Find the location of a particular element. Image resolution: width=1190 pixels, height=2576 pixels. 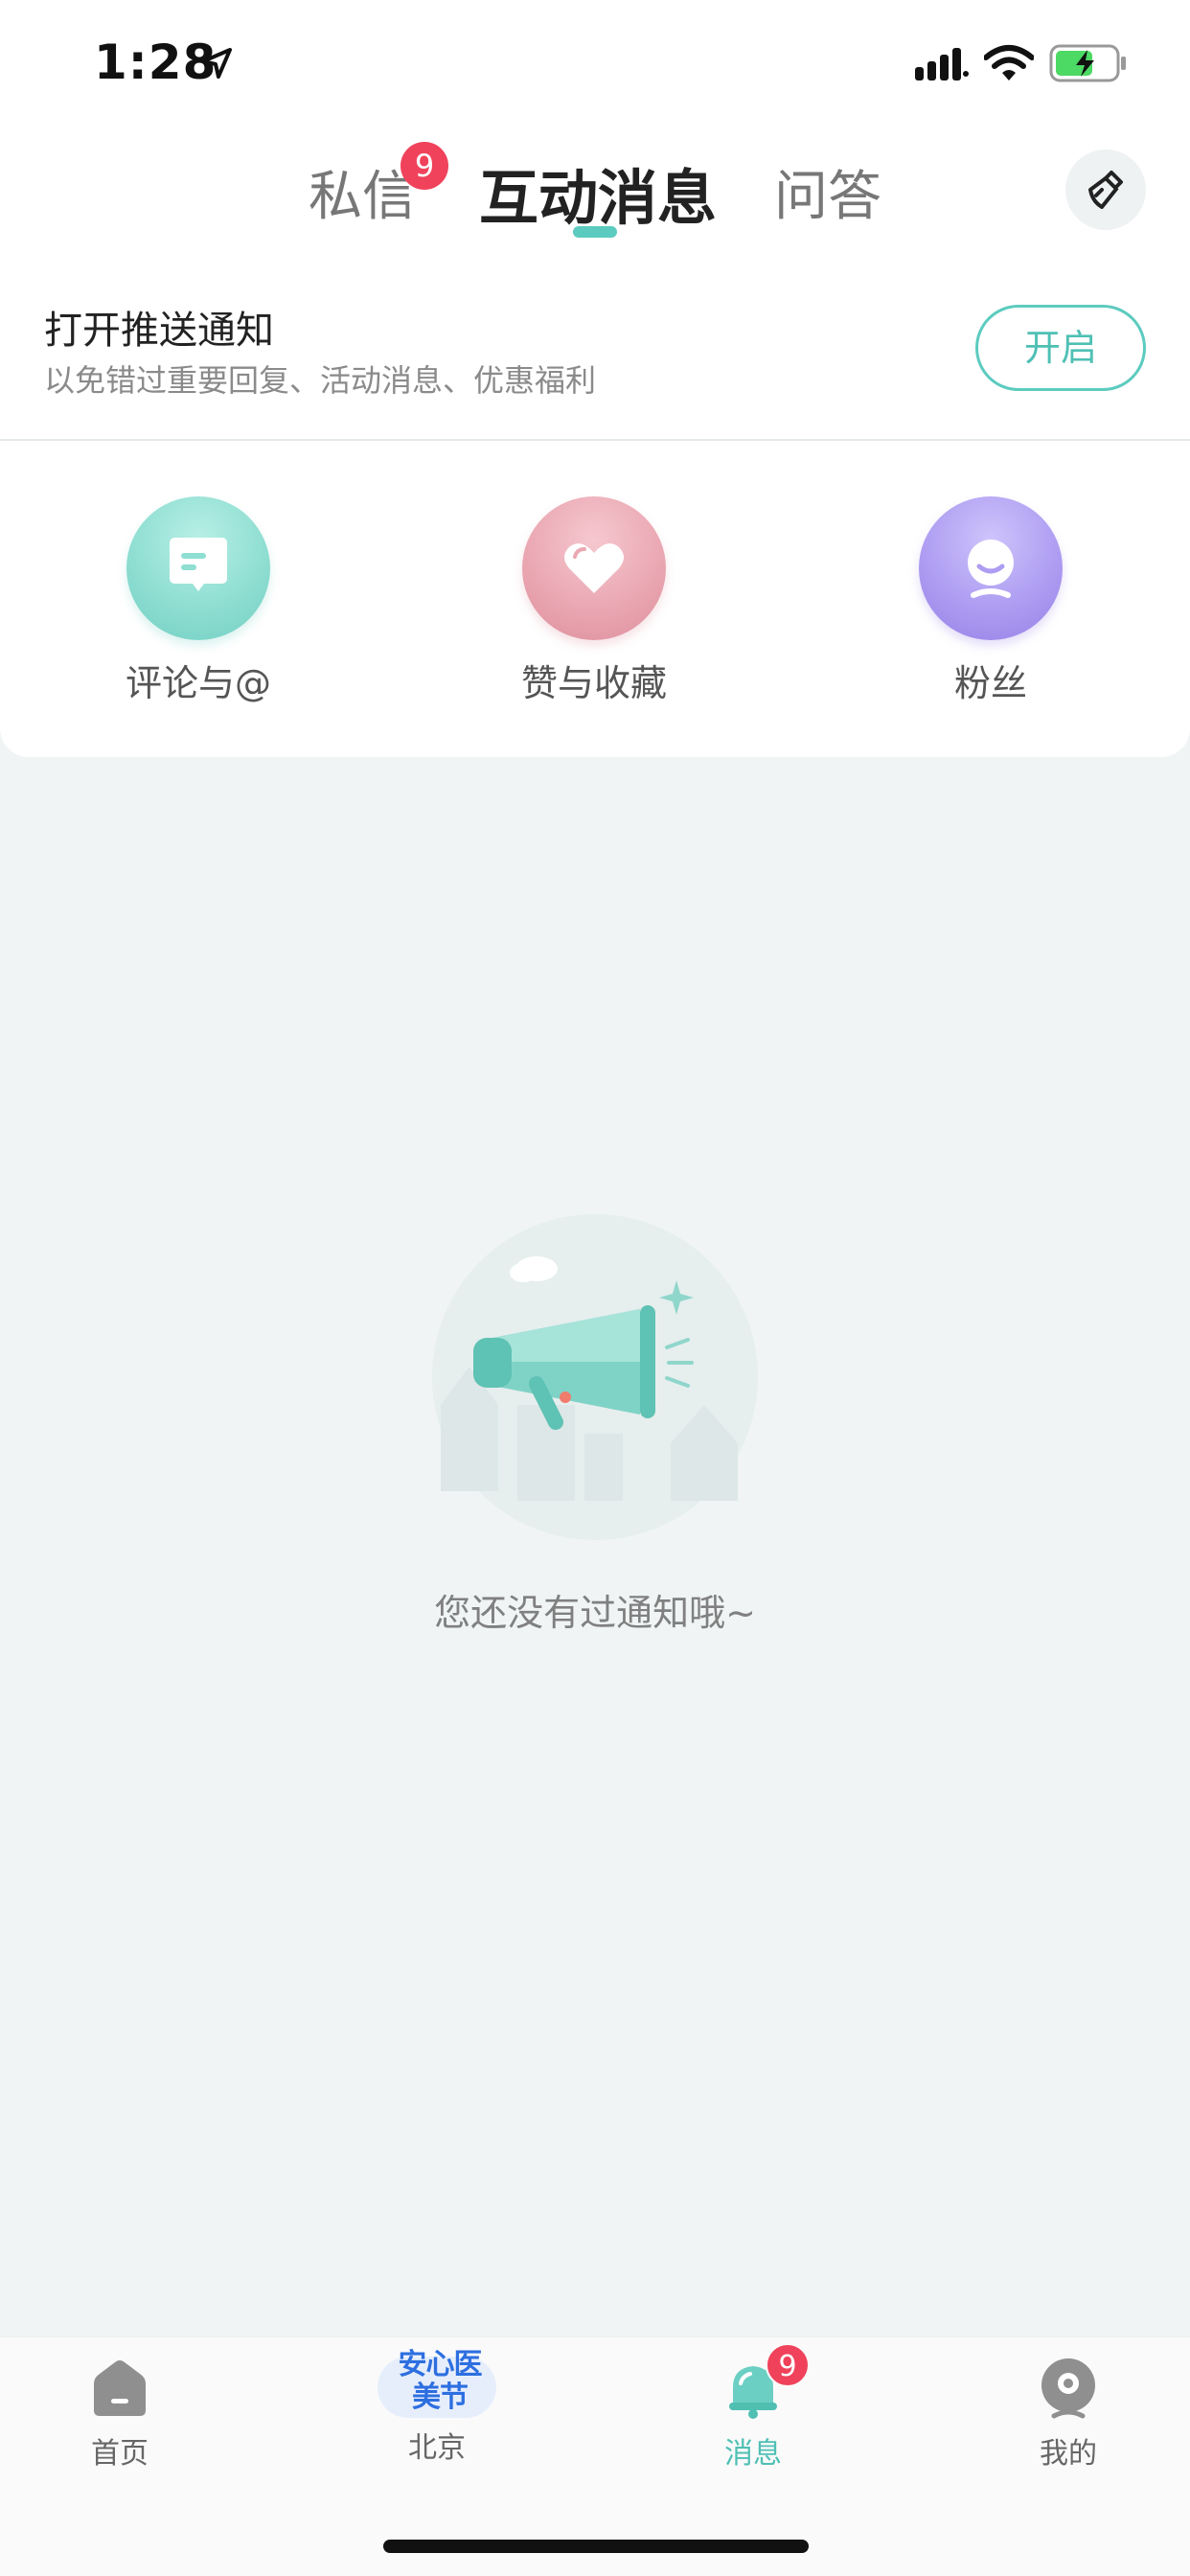

nav-home: 首页 is located at coordinates (120, 2413).